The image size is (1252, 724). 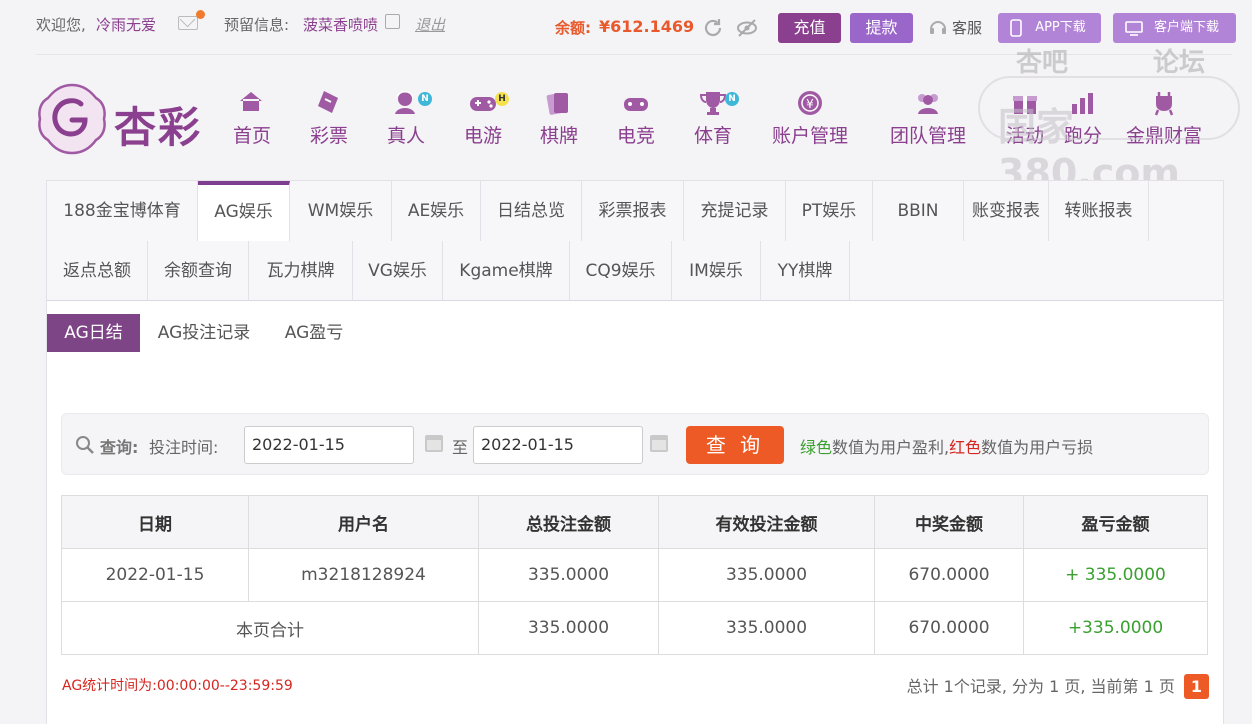 What do you see at coordinates (301, 271) in the screenshot?
I see `tab-13: 瓦力棋牌` at bounding box center [301, 271].